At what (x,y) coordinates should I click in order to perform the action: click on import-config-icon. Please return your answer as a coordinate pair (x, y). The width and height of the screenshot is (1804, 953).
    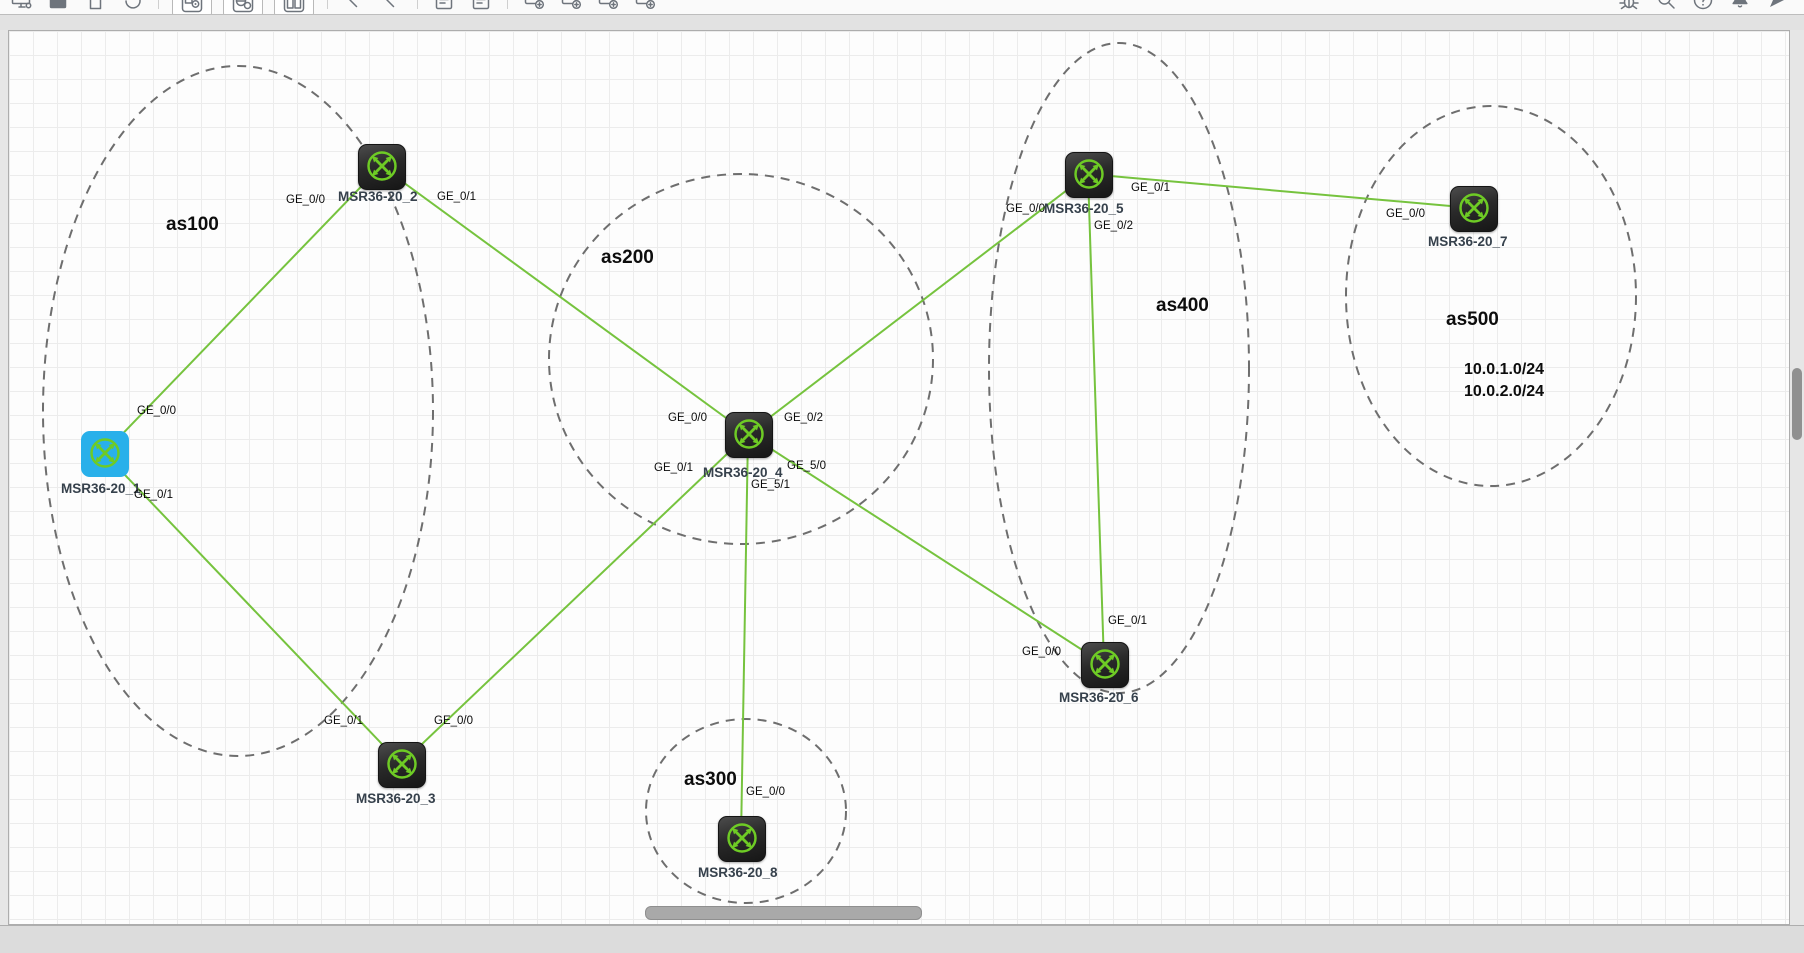
    Looking at the image, I should click on (481, 6).